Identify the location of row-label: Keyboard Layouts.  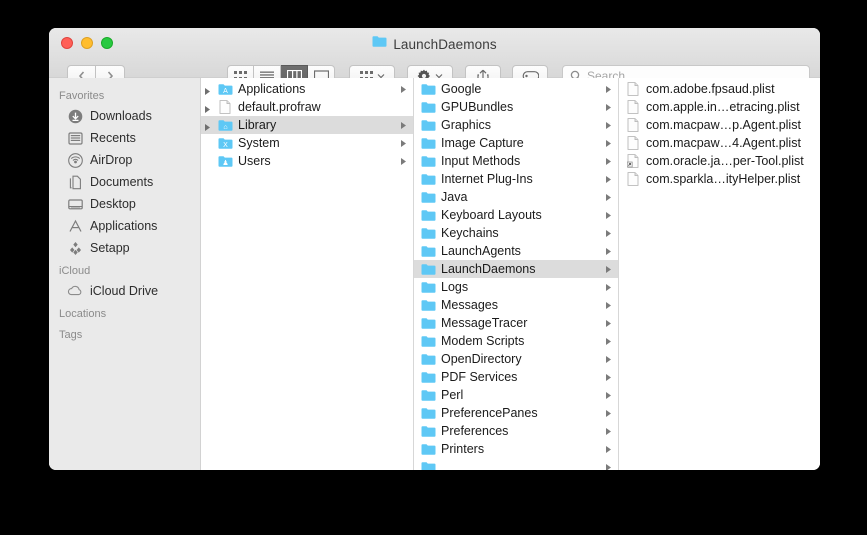
(491, 215).